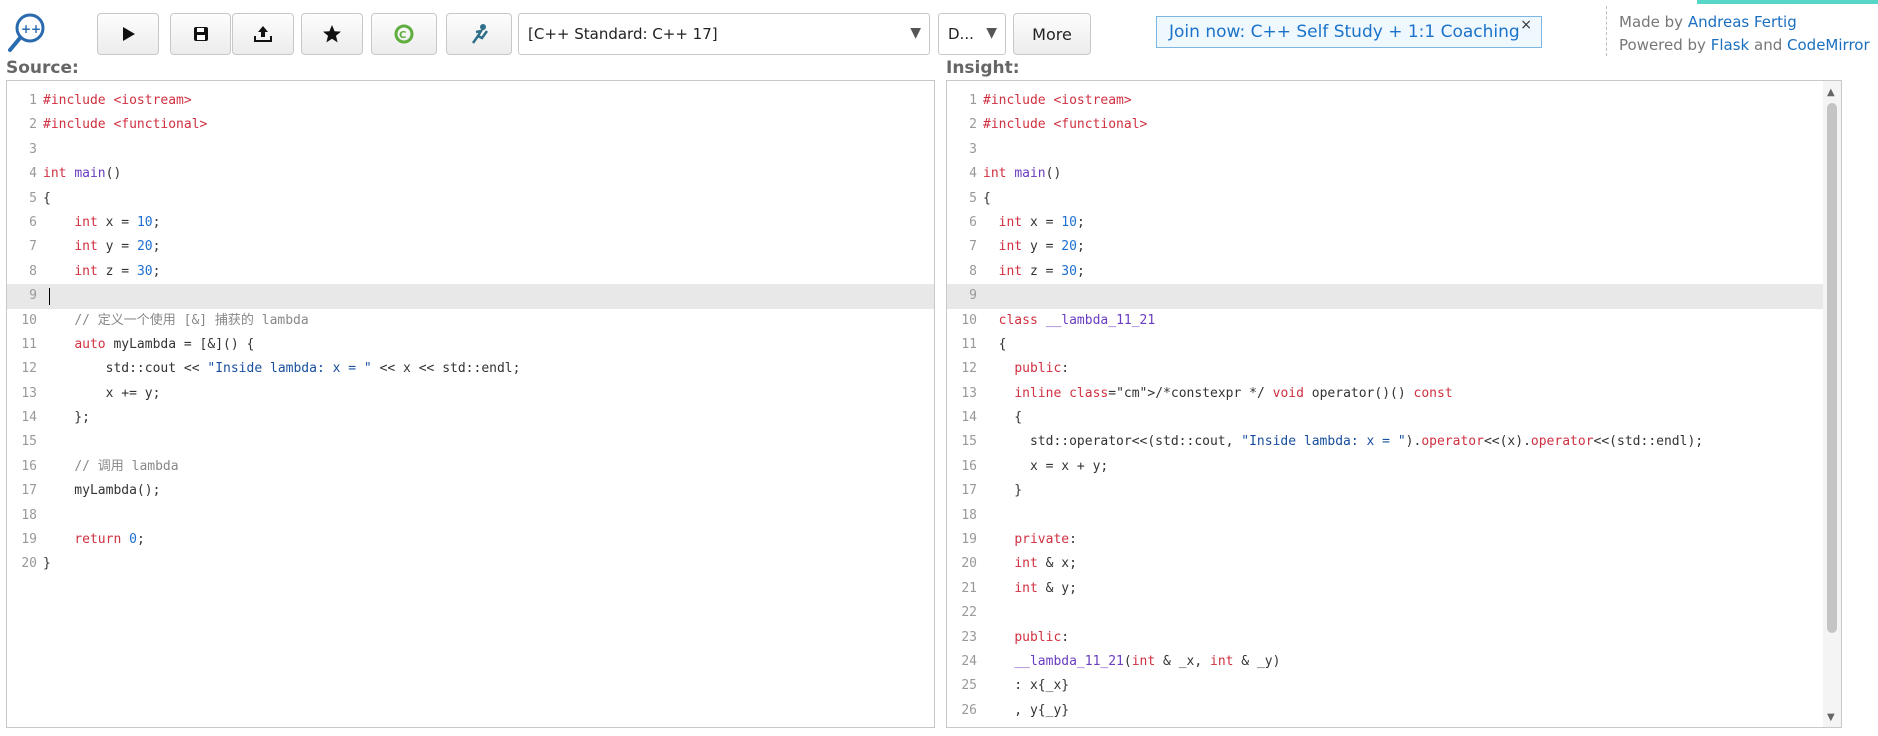 The image size is (1878, 736). What do you see at coordinates (1385, 564) in the screenshot?
I see `code-line: 20 int & x;` at bounding box center [1385, 564].